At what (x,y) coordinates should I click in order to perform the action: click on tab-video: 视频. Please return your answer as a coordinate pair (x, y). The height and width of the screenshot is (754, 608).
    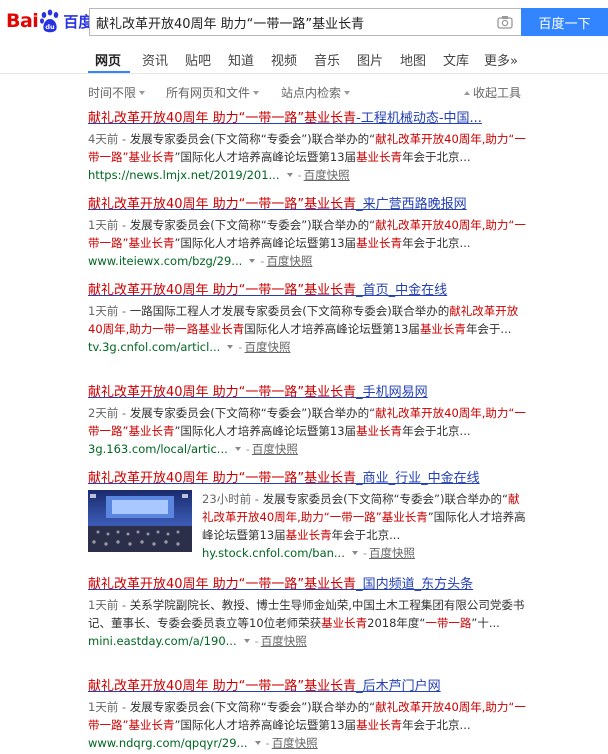
    Looking at the image, I should click on (284, 59).